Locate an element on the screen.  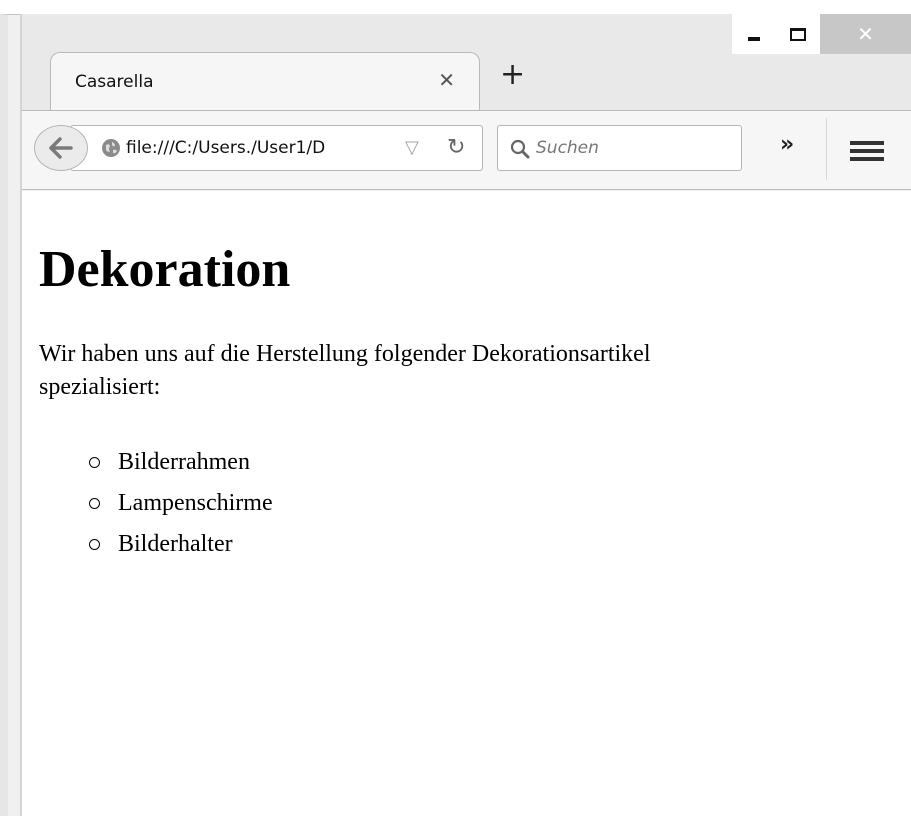
maximize-button is located at coordinates (798, 34).